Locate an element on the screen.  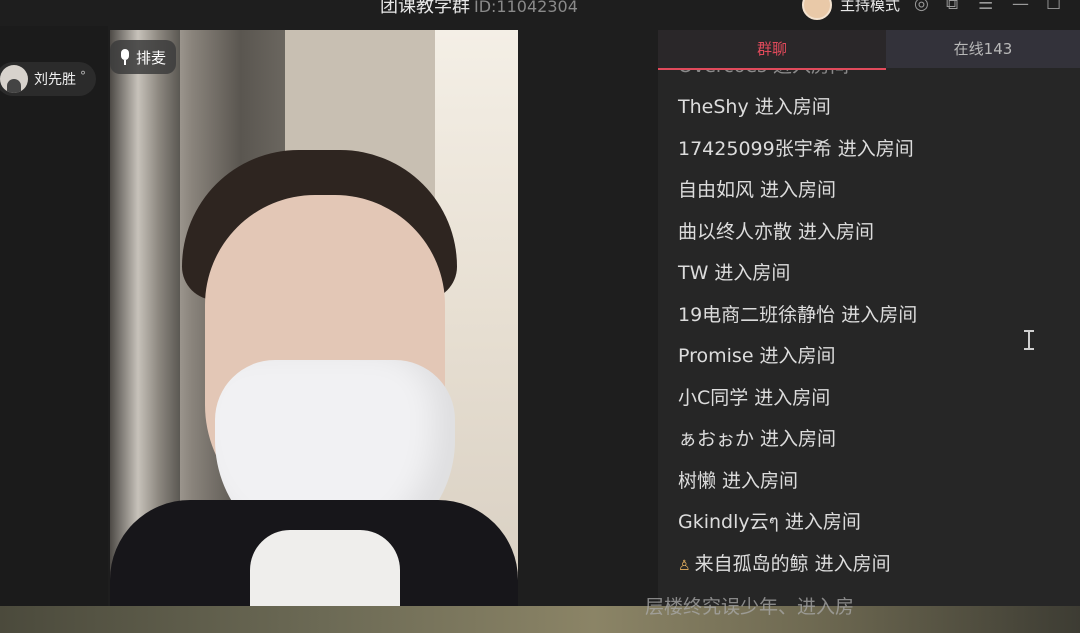
list-item: Promise 进入房间 is located at coordinates (757, 356).